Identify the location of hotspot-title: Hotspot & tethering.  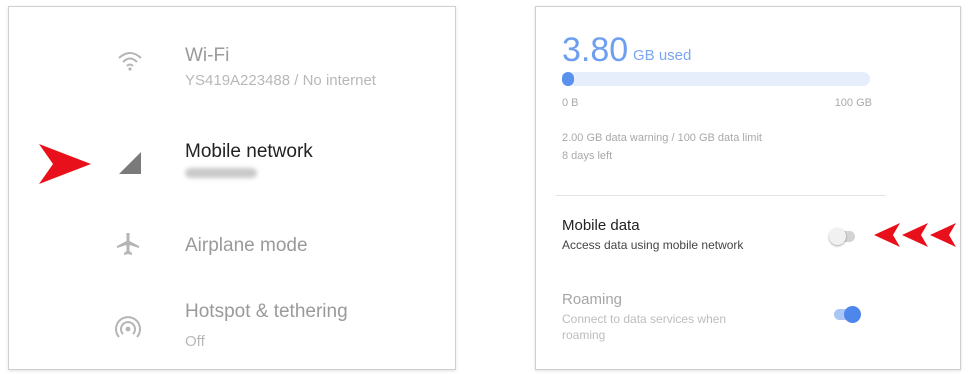
(266, 311).